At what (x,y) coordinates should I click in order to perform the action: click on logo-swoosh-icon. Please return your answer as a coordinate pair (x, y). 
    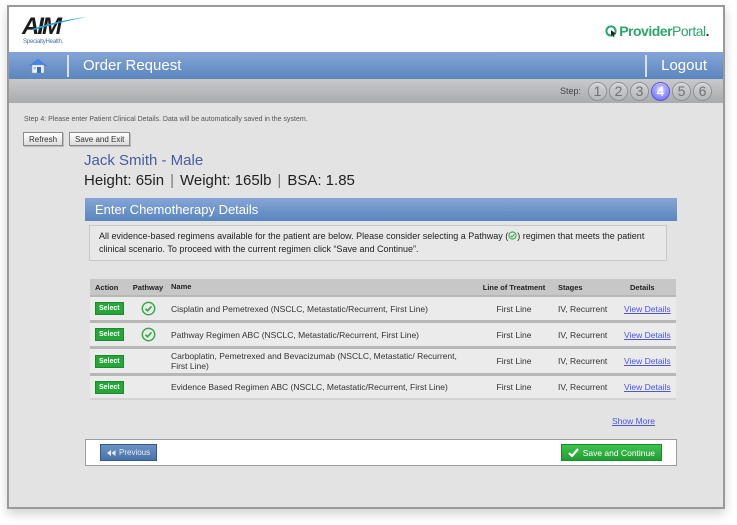
    Looking at the image, I should click on (59, 23).